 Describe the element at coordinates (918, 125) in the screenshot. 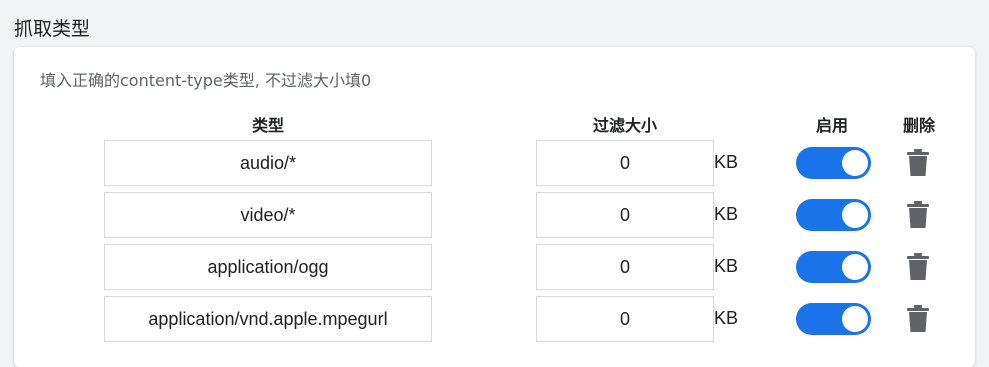

I see `header-delete: 删除` at that location.